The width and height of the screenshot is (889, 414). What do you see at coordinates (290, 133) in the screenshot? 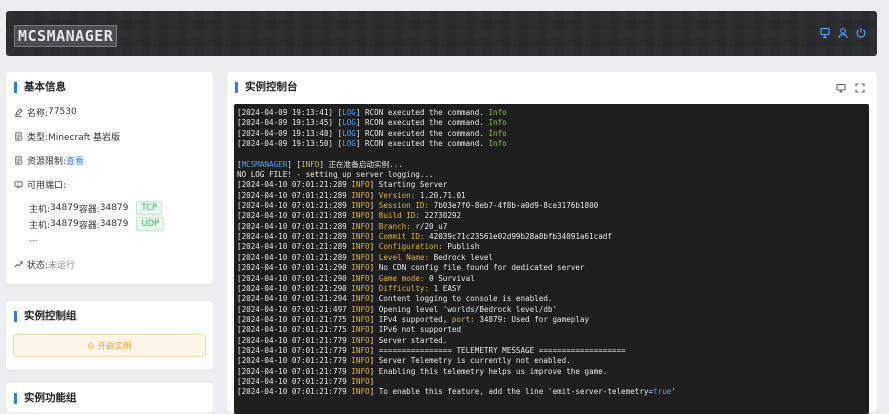
I see `terminal-timestamp: [2024-04-09 19:13:48] [` at bounding box center [290, 133].